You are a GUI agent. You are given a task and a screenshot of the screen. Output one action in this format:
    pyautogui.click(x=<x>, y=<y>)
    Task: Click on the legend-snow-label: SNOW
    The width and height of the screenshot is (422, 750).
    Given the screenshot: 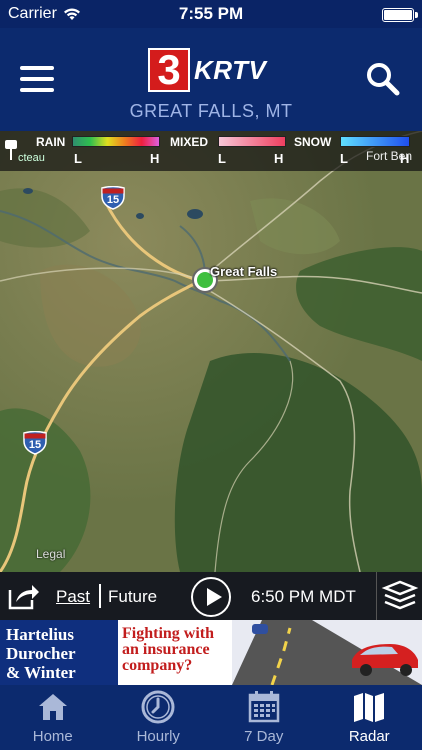 What is the action you would take?
    pyautogui.click(x=313, y=142)
    